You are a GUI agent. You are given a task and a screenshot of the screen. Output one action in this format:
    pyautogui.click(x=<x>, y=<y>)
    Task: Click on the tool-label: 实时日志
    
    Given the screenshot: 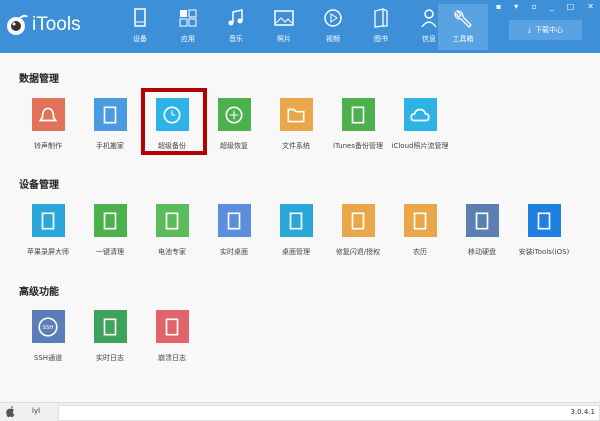 What is the action you would take?
    pyautogui.click(x=110, y=358)
    